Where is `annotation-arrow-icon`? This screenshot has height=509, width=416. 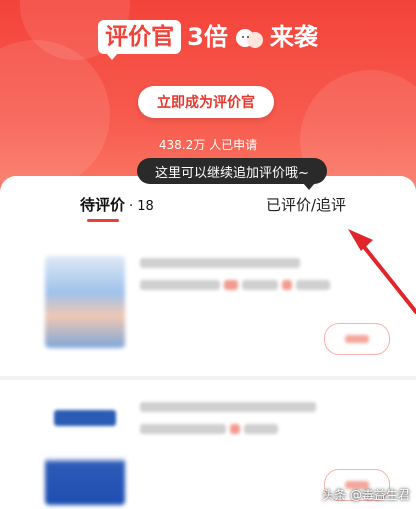 annotation-arrow-icon is located at coordinates (382, 271).